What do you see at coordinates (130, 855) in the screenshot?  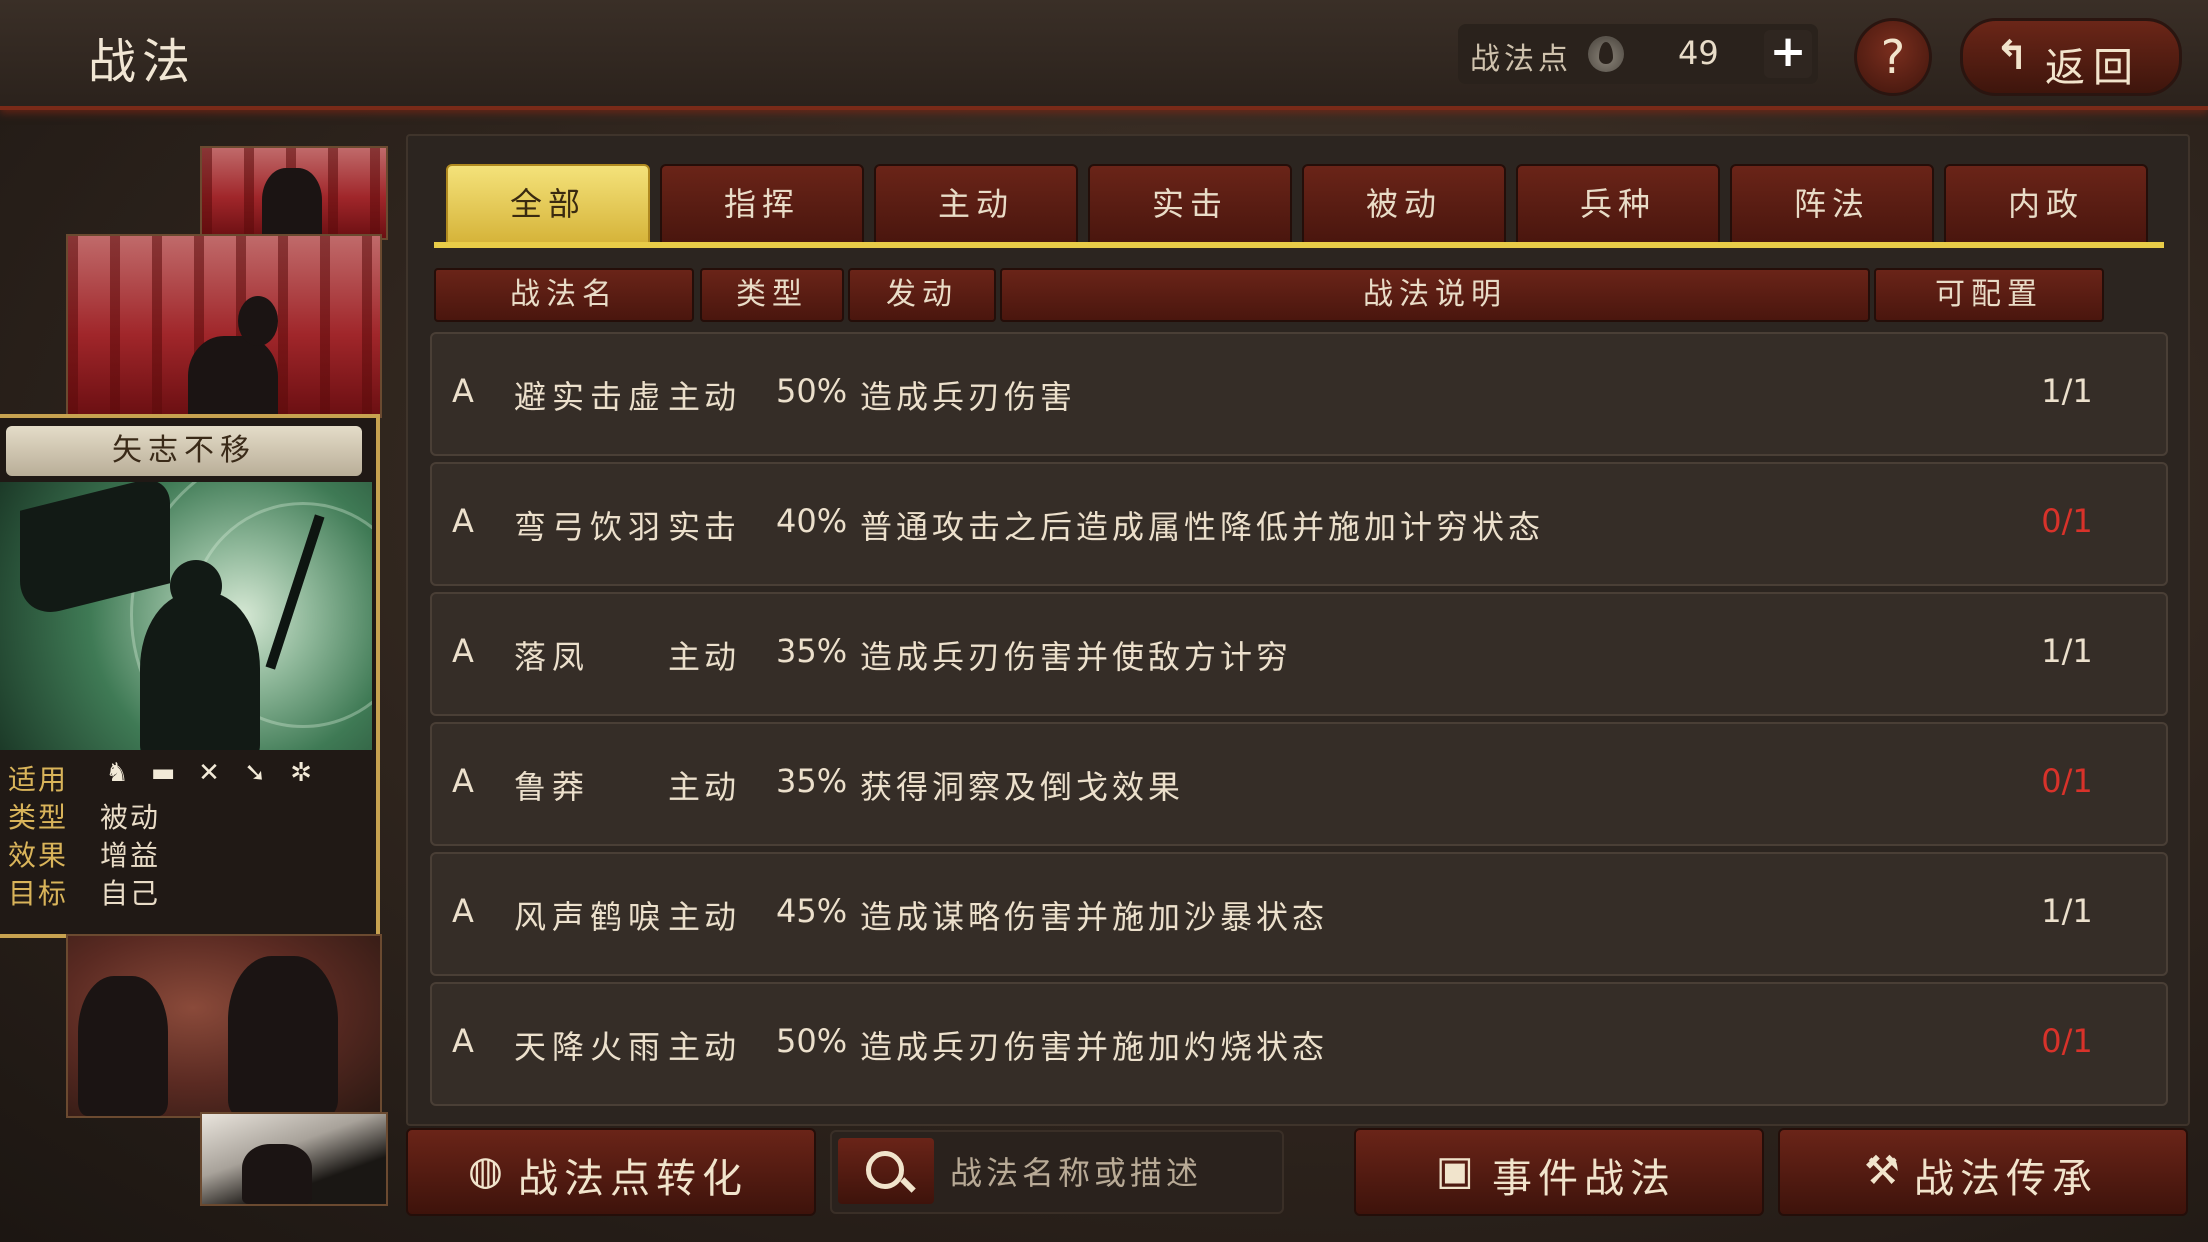 I see `effect-value: 增益` at bounding box center [130, 855].